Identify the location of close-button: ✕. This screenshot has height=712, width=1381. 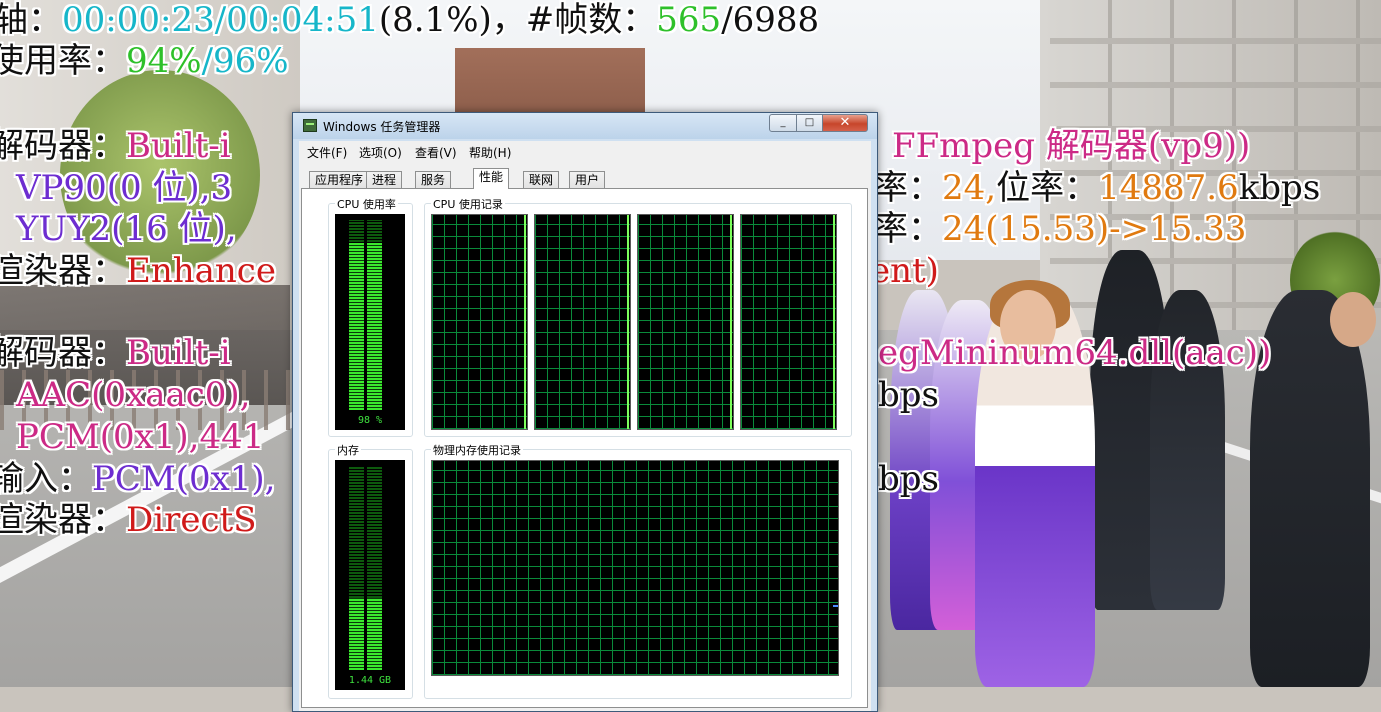
(845, 123).